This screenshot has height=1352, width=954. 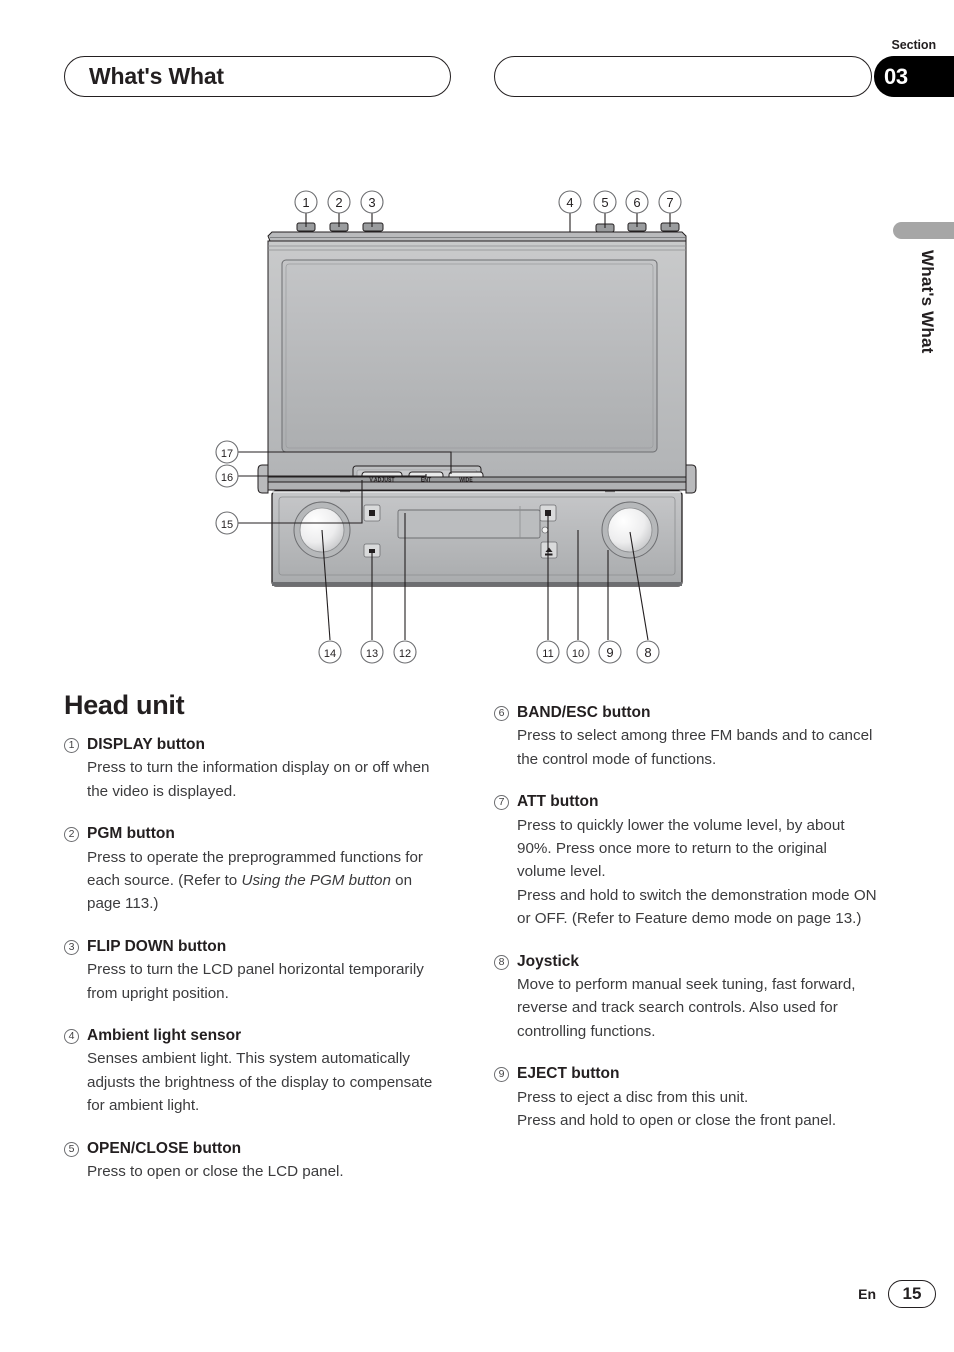 I want to click on entry-title: 8 Joystick, so click(x=685, y=961).